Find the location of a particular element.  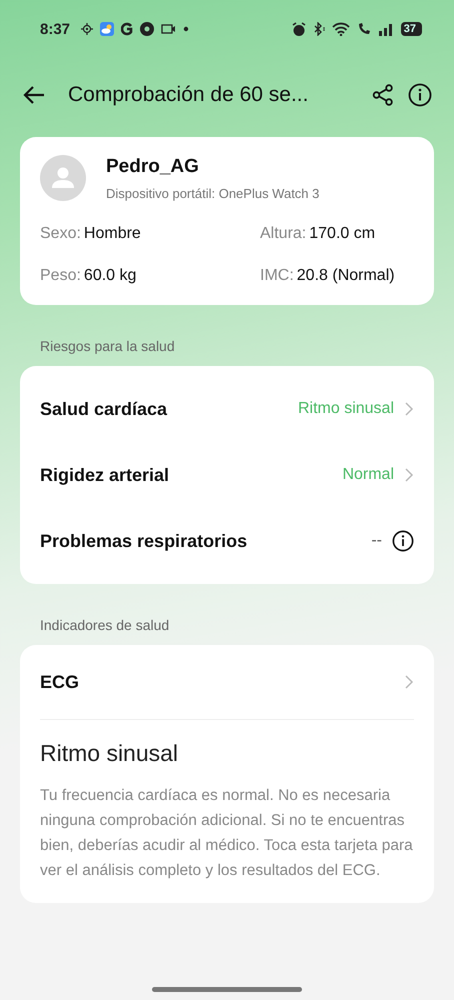

signal-icon is located at coordinates (386, 29).